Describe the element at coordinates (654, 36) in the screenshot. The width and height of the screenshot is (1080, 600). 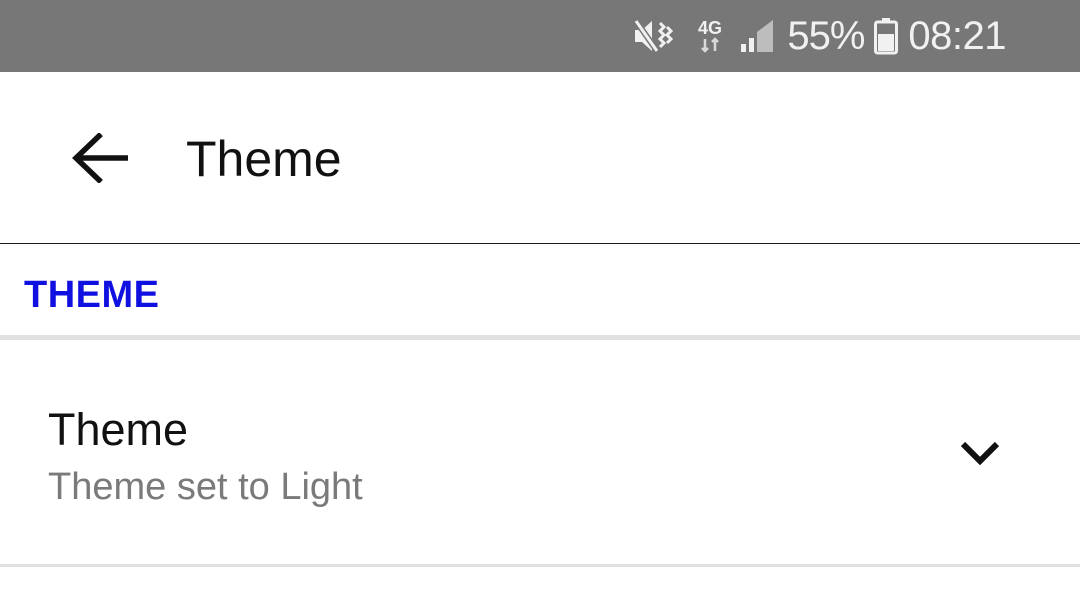
I see `mute-vibrate-icon` at that location.